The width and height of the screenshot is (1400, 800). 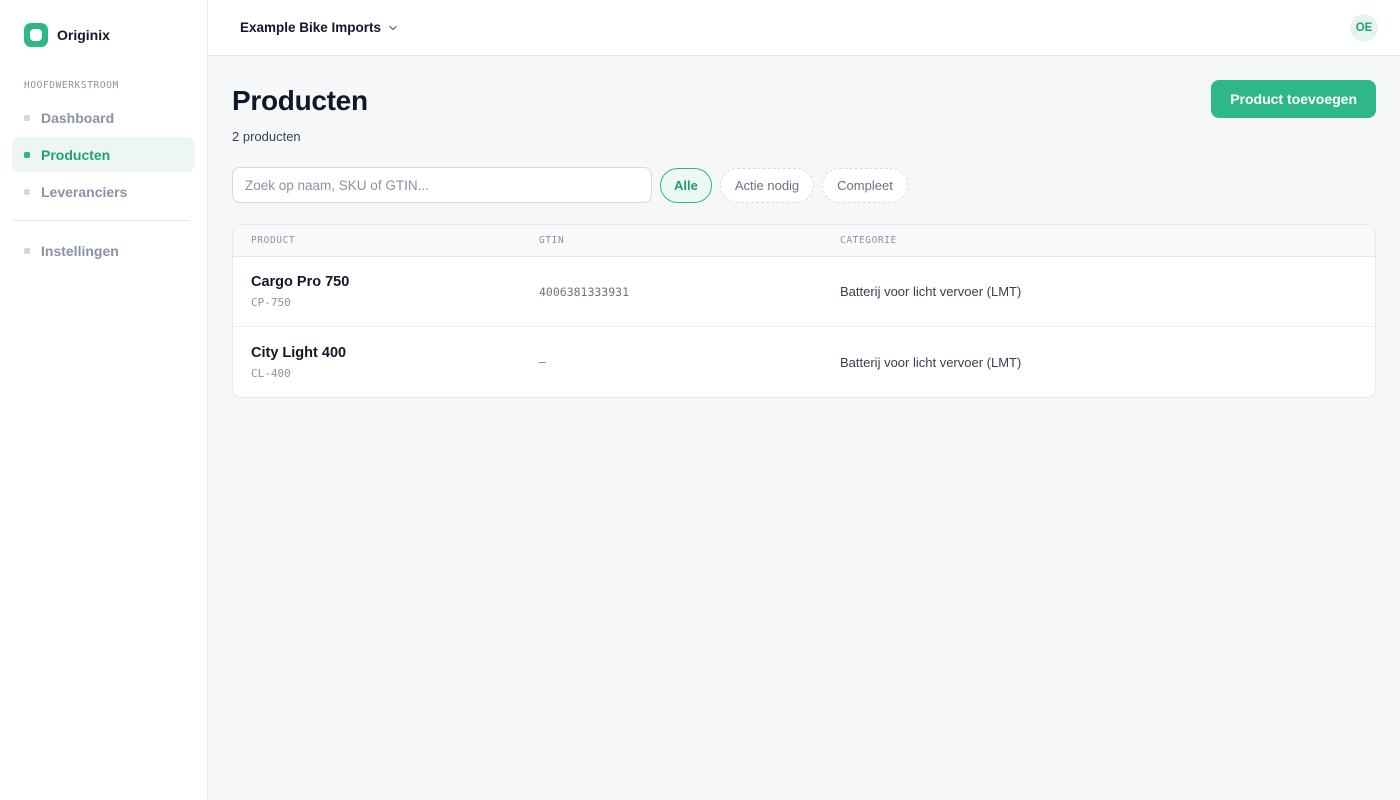 I want to click on column-header-gtin: GTIN, so click(x=689, y=240).